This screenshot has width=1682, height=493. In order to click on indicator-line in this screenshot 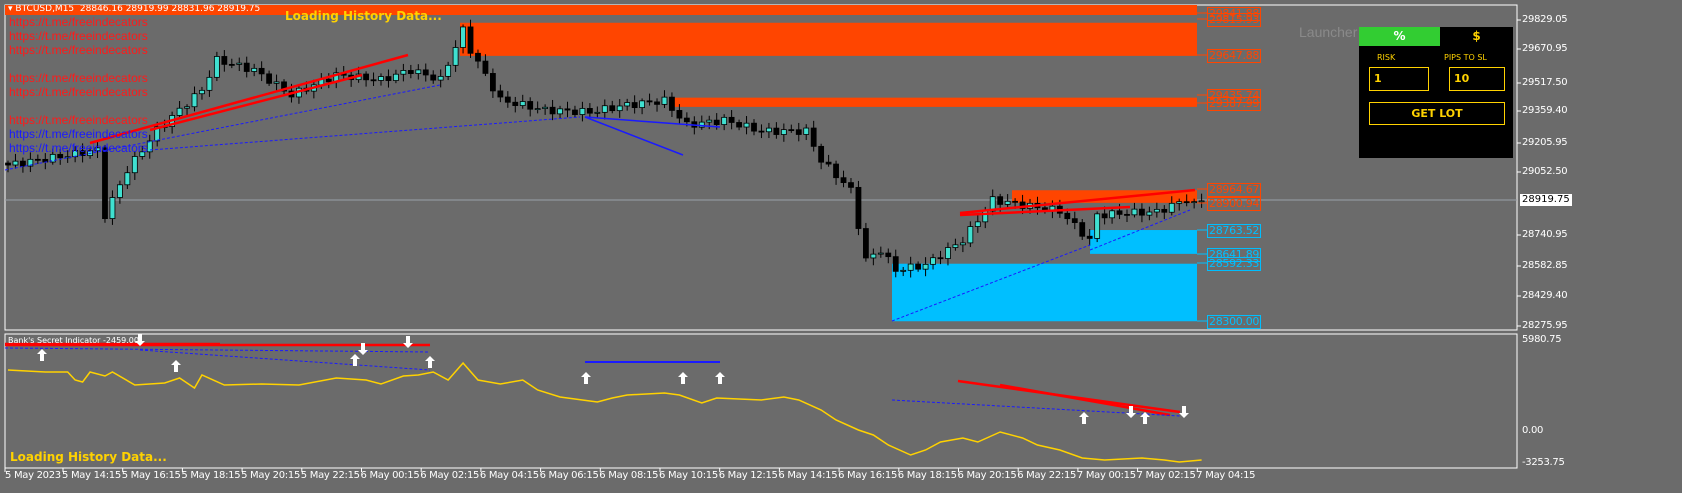, I will do `click(604, 412)`.